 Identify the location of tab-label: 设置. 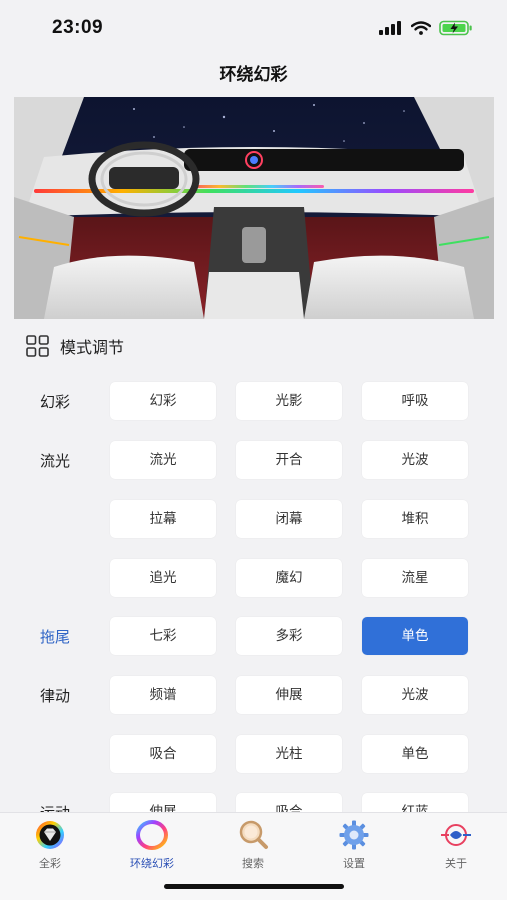
(354, 863).